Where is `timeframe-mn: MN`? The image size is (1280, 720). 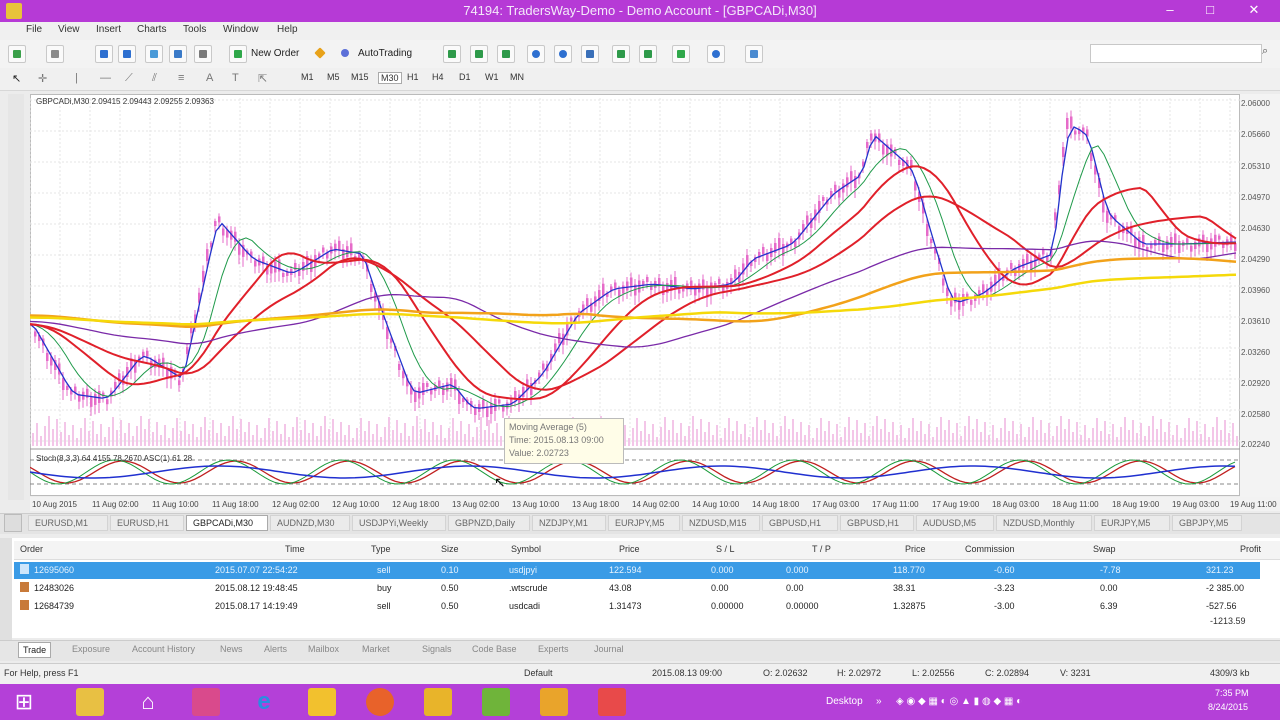 timeframe-mn: MN is located at coordinates (517, 77).